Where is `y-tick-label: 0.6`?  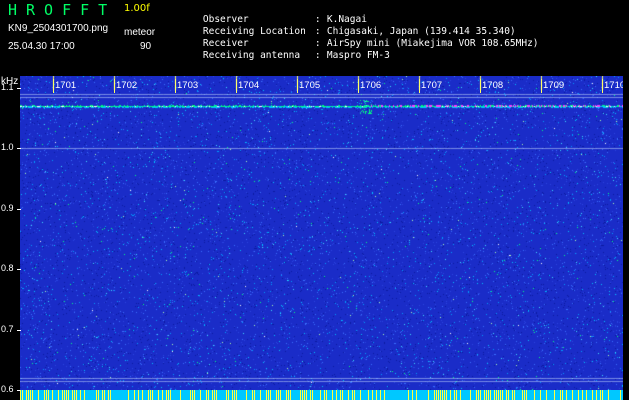 y-tick-label: 0.6 is located at coordinates (7, 389).